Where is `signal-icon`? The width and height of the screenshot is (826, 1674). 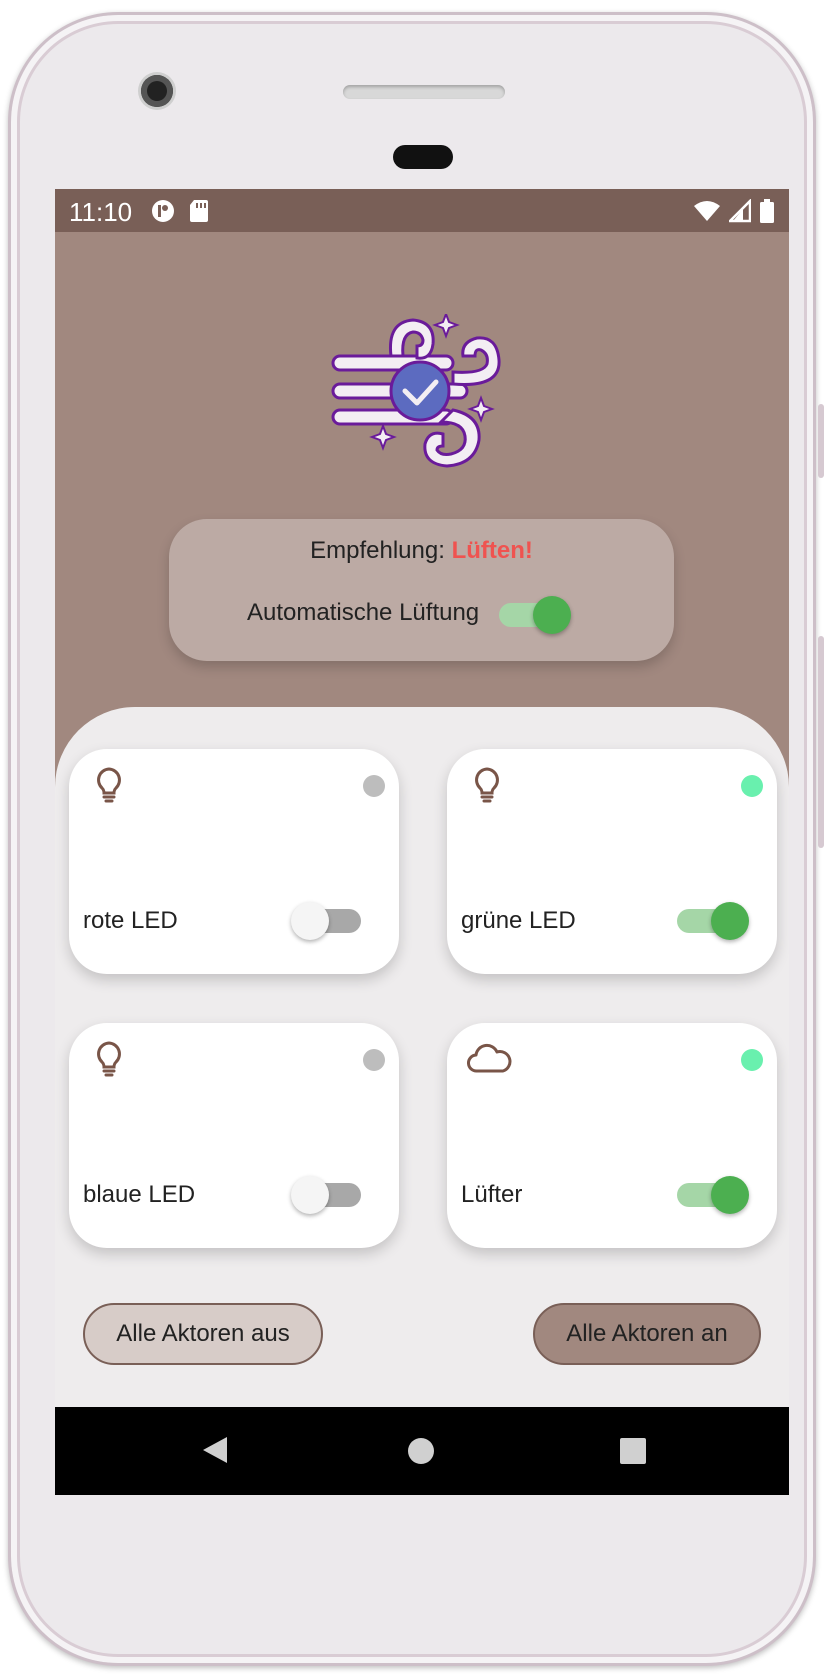
signal-icon is located at coordinates (740, 211).